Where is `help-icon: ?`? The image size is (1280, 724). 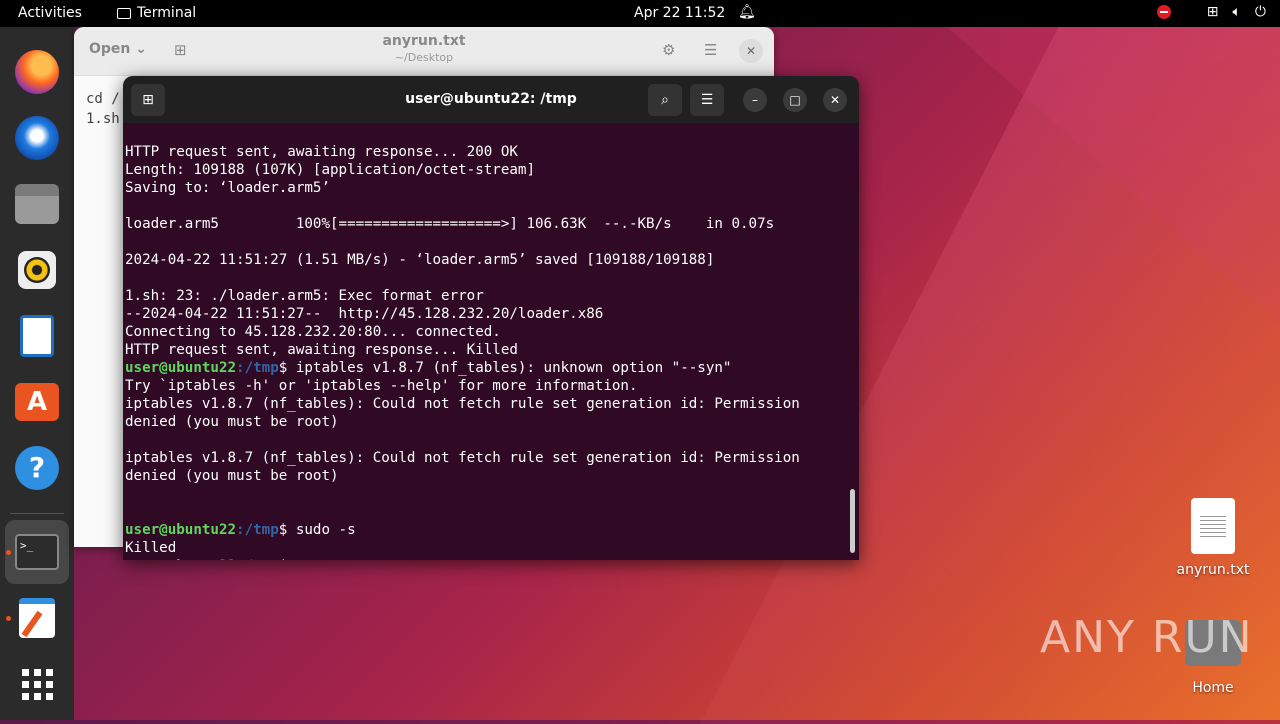
help-icon: ? is located at coordinates (37, 468).